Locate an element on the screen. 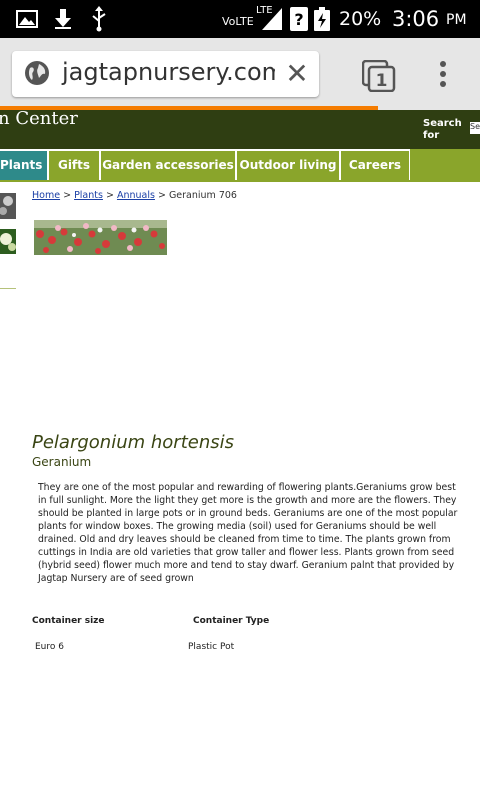  status-bar: VoLTE LTE ? 20% 3:06 PM is located at coordinates (240, 19).